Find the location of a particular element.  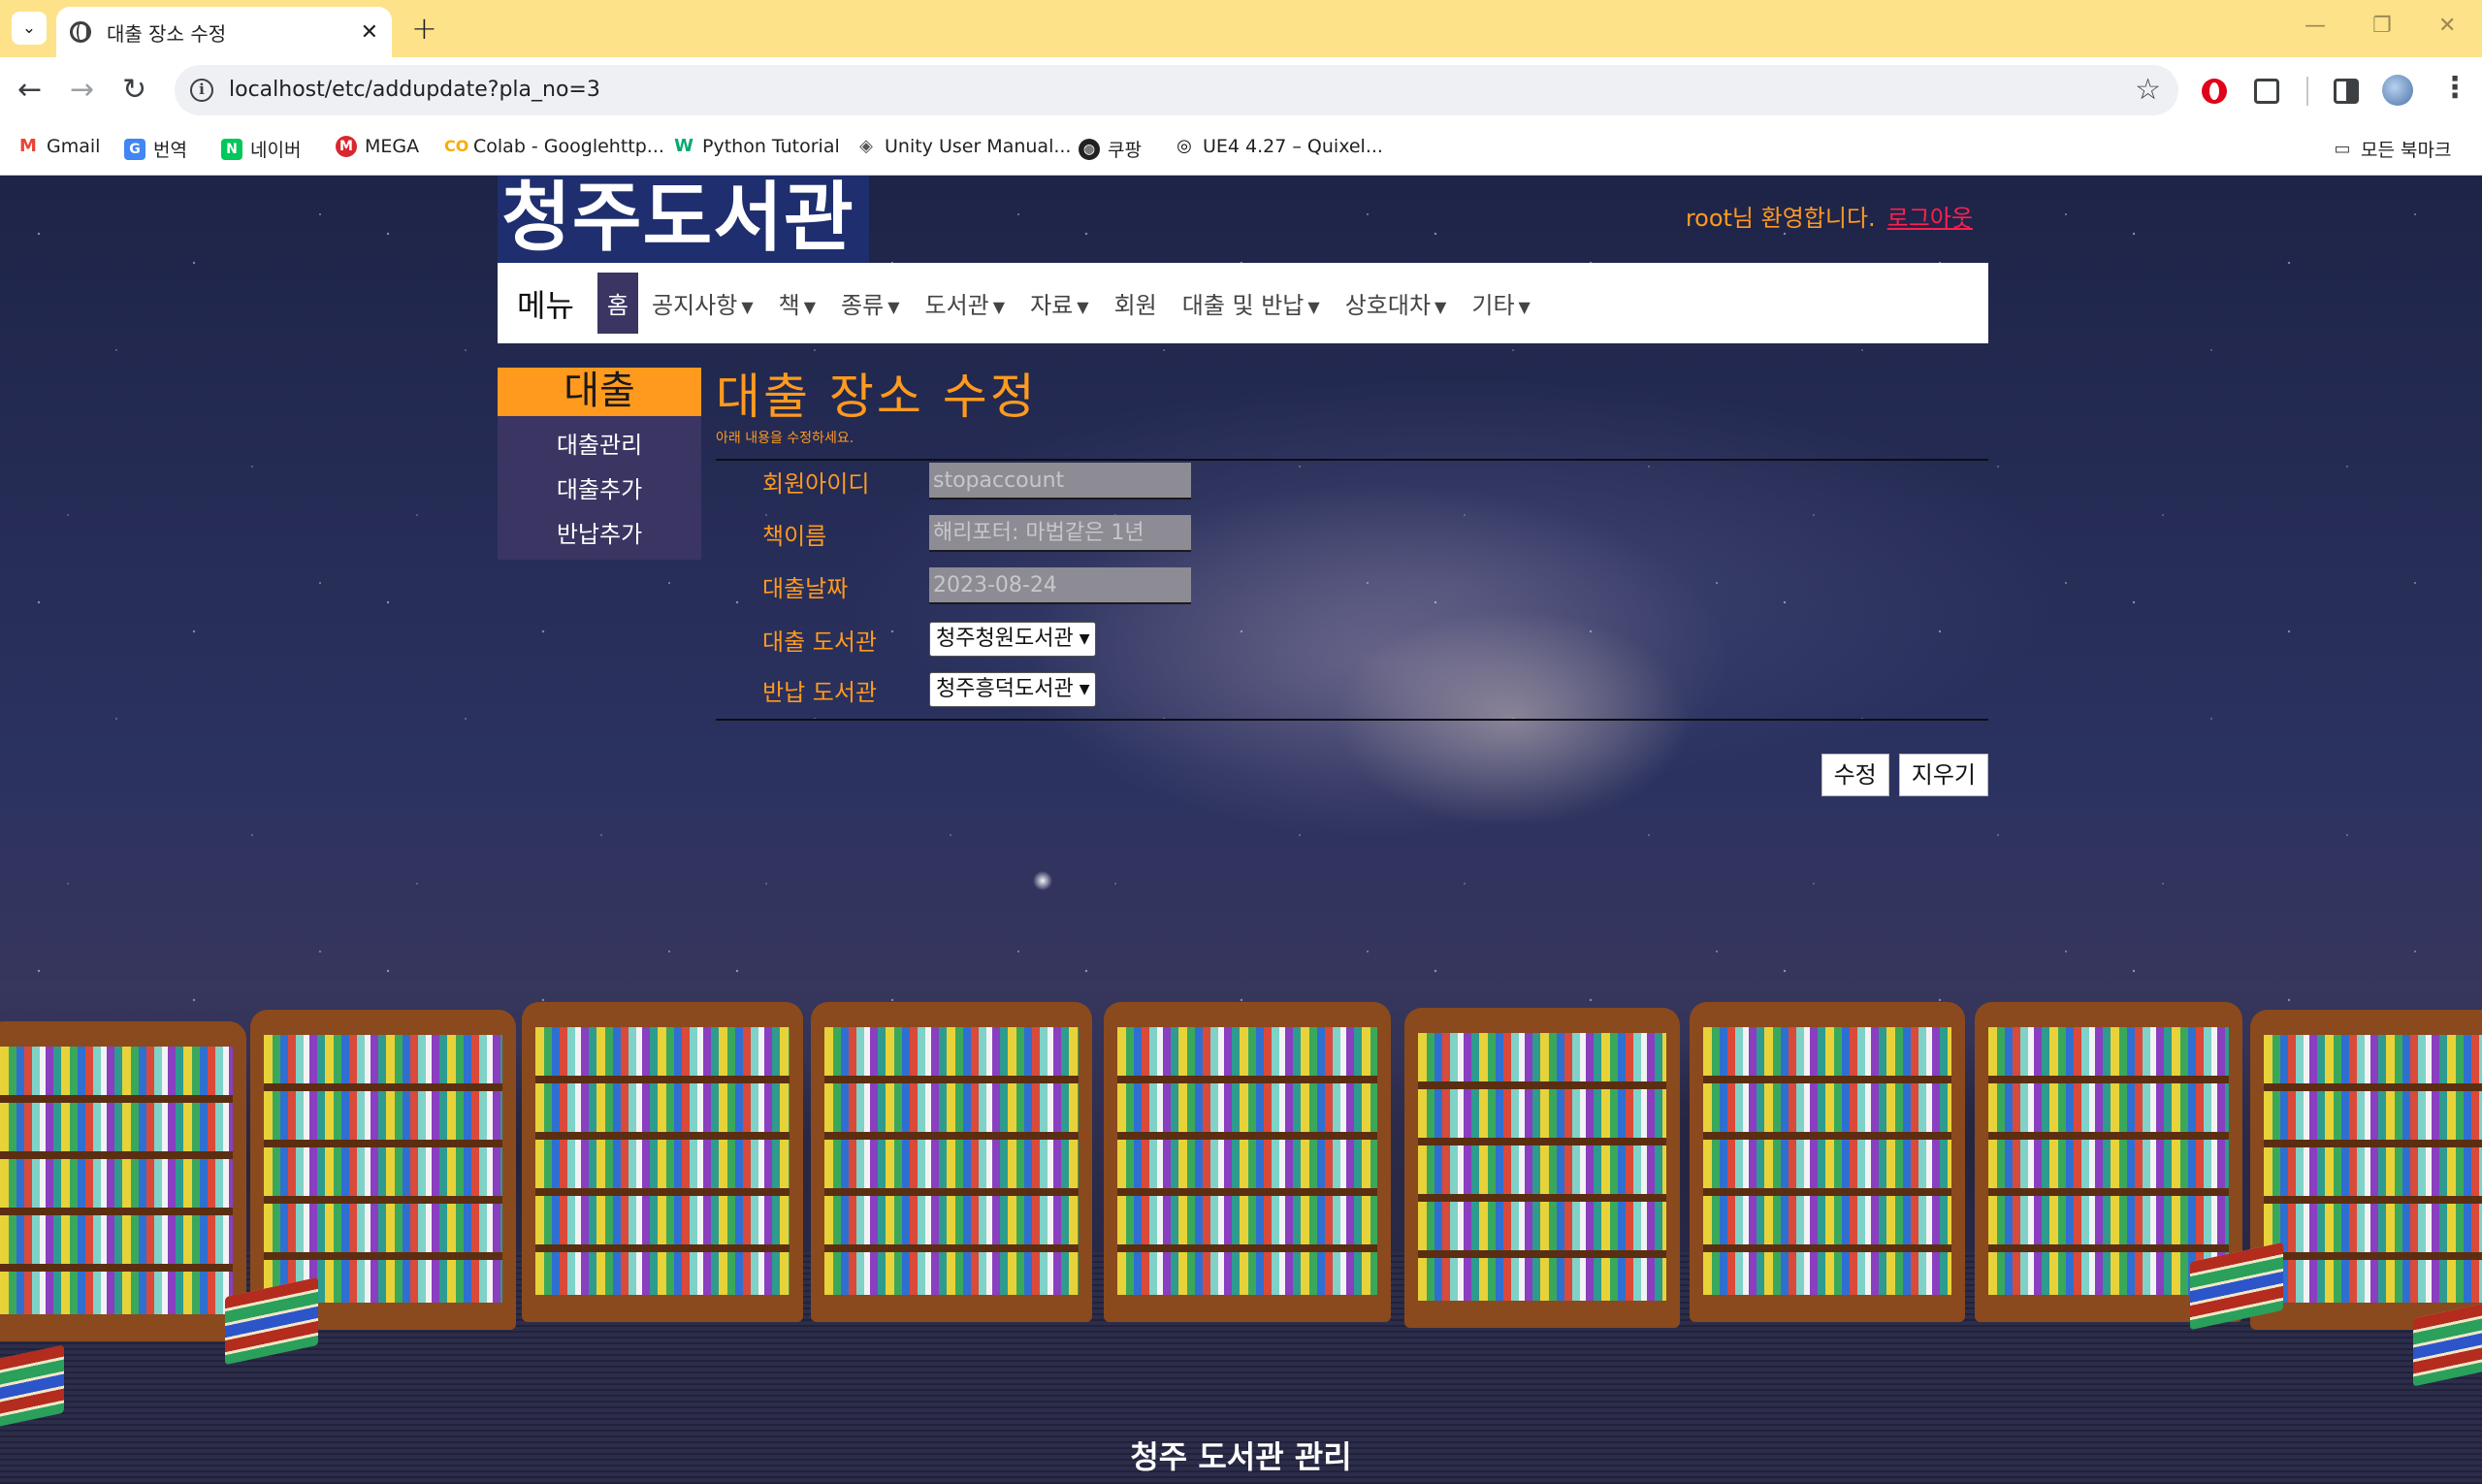

bookmark-label: Python Tutorial is located at coordinates (771, 146).